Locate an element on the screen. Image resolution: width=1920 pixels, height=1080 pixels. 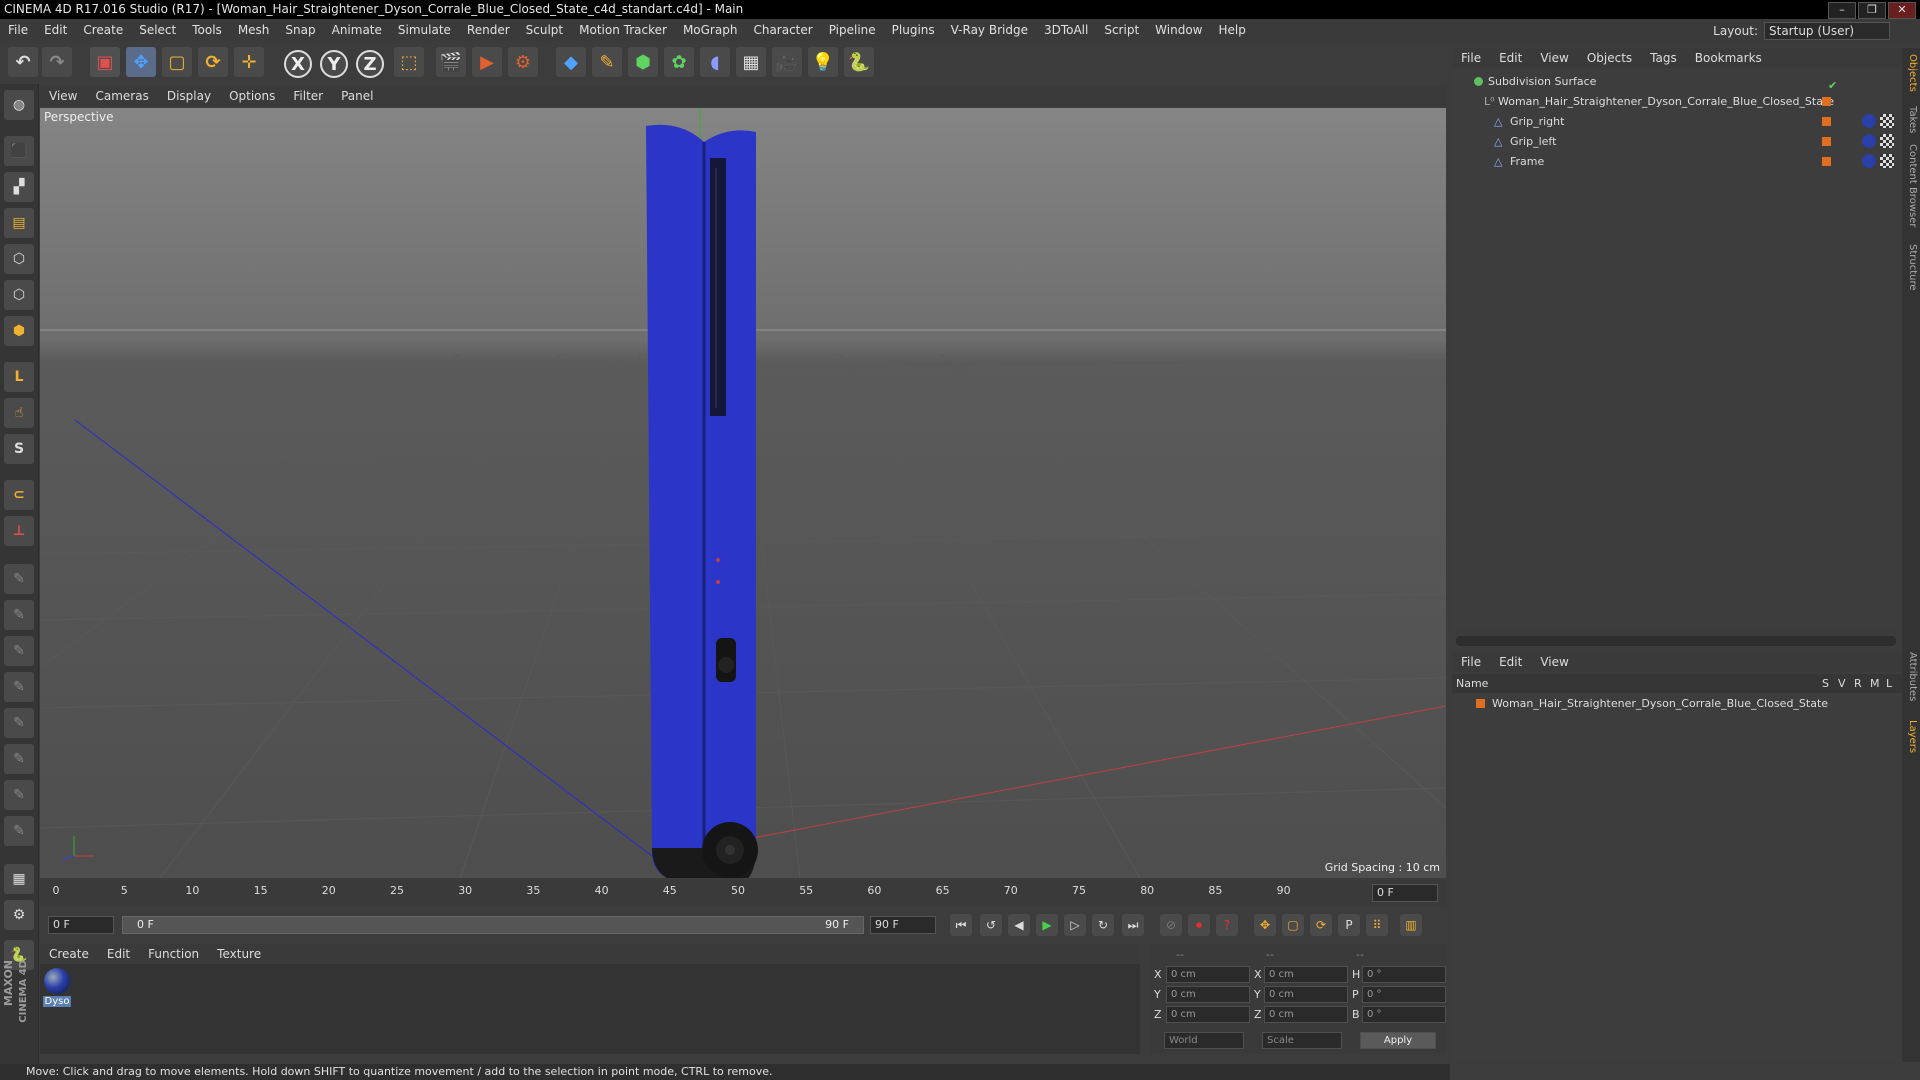
brush-tool-7-icon: ✎ is located at coordinates (19, 795).